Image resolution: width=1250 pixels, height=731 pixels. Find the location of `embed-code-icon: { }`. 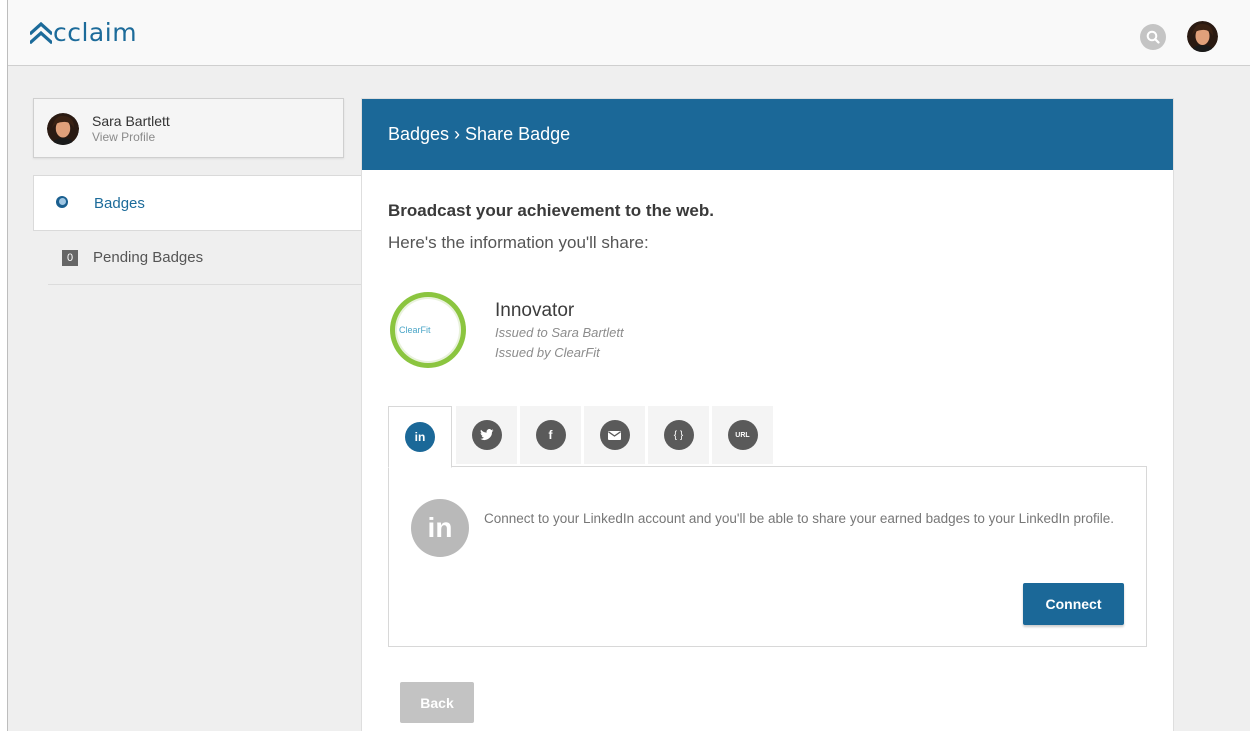

embed-code-icon: { } is located at coordinates (678, 435).